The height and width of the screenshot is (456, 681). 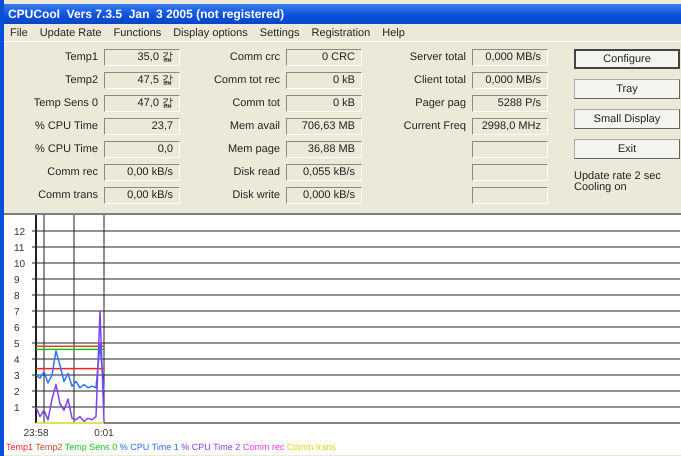 What do you see at coordinates (17, 344) in the screenshot?
I see `axis-label: 5` at bounding box center [17, 344].